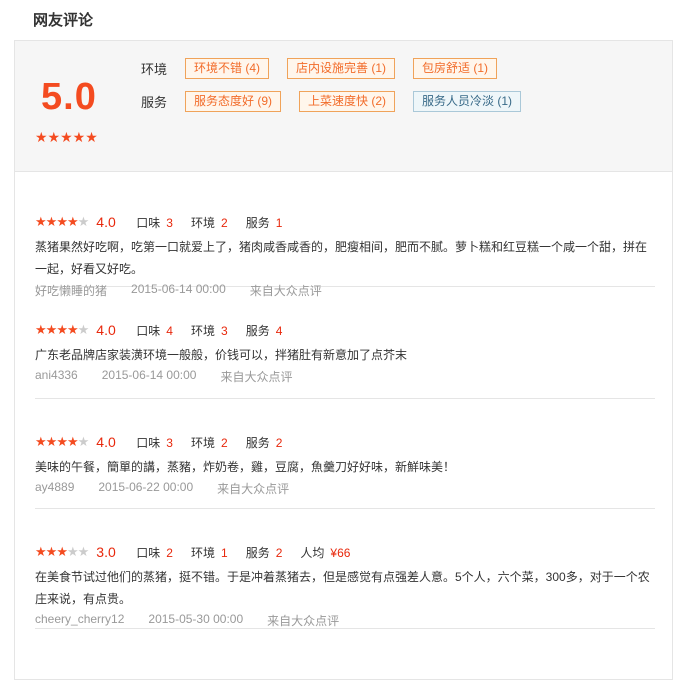 This screenshot has width=689, height=680. What do you see at coordinates (312, 552) in the screenshot?
I see `sub-score-label: 人均` at bounding box center [312, 552].